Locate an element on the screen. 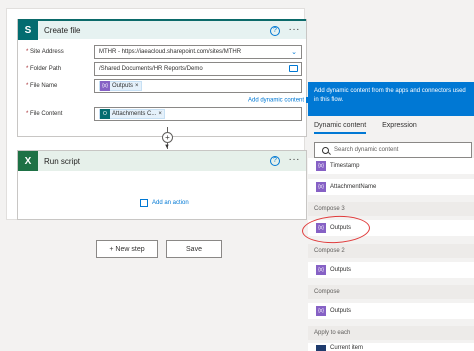 Image resolution: width=474 pixels, height=351 pixels. search-input: Search dynamic content is located at coordinates (393, 150).